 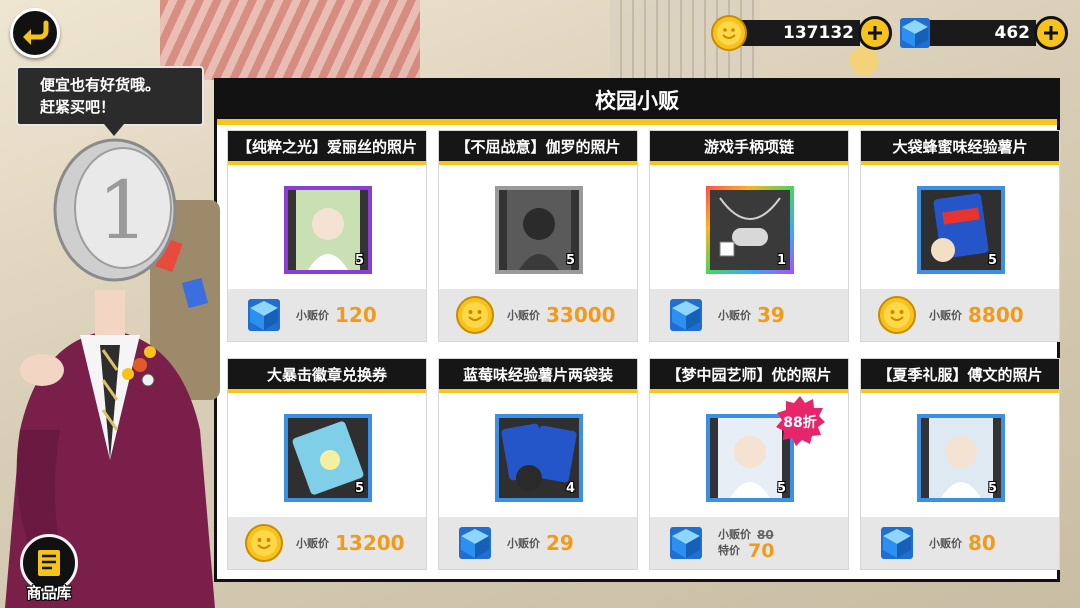 I want to click on special-price-label: 特价, so click(x=729, y=550).